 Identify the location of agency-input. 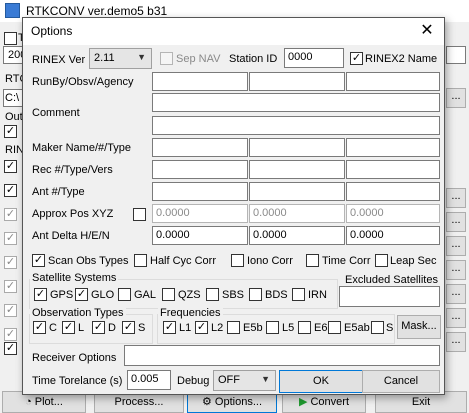
(393, 81).